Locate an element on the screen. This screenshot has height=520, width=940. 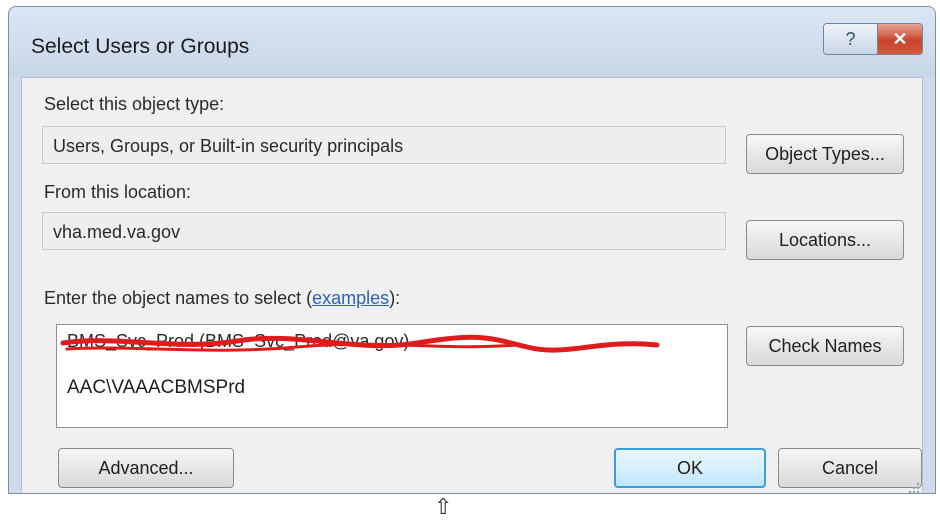
ok-button: OK is located at coordinates (690, 468).